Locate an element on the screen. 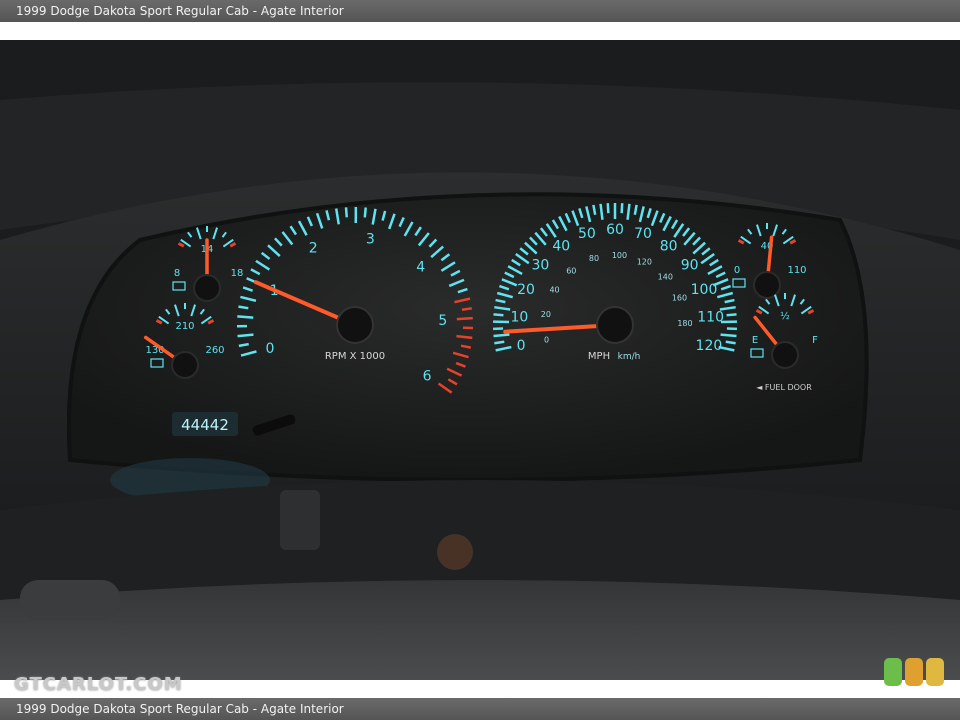  speedo-mph-label: 70 is located at coordinates (643, 234).